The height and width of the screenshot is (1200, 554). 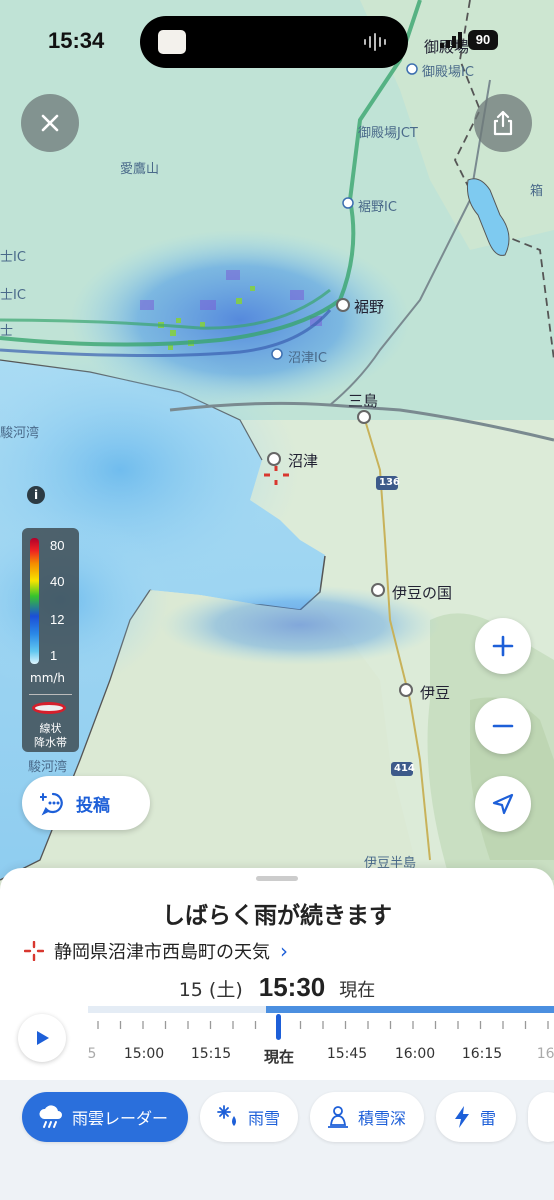 I want to click on close-button, so click(x=50, y=123).